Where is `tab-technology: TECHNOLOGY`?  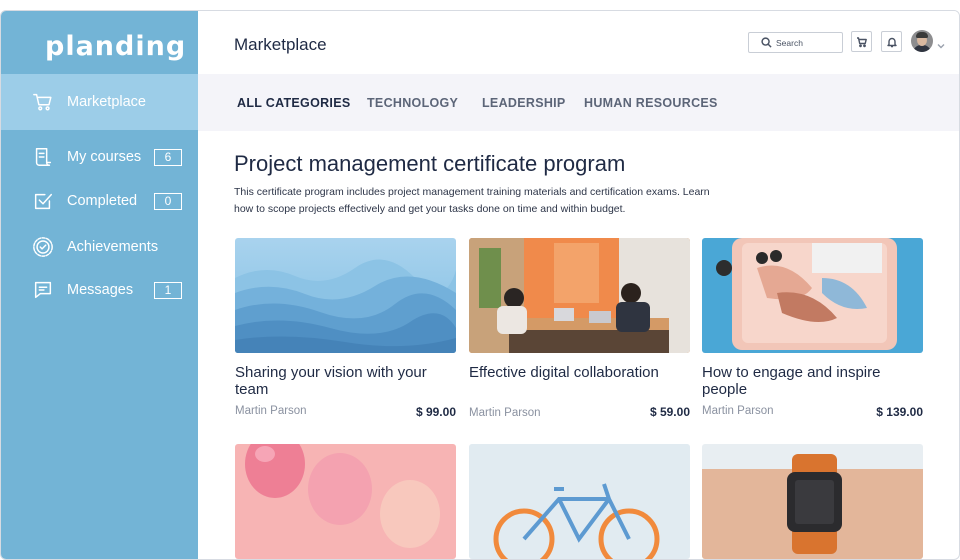
tab-technology: TECHNOLOGY is located at coordinates (412, 103).